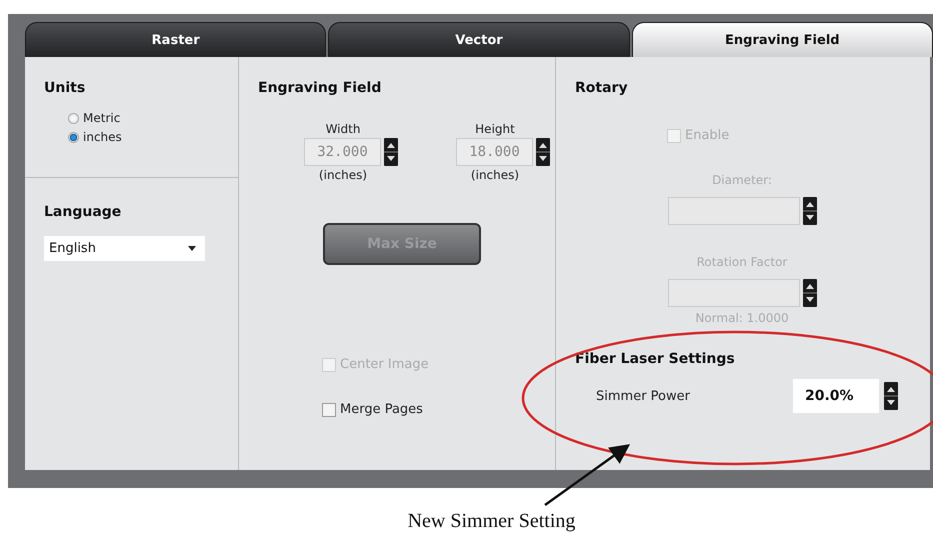 Image resolution: width=933 pixels, height=537 pixels. I want to click on field-label: Simmer Power, so click(643, 396).